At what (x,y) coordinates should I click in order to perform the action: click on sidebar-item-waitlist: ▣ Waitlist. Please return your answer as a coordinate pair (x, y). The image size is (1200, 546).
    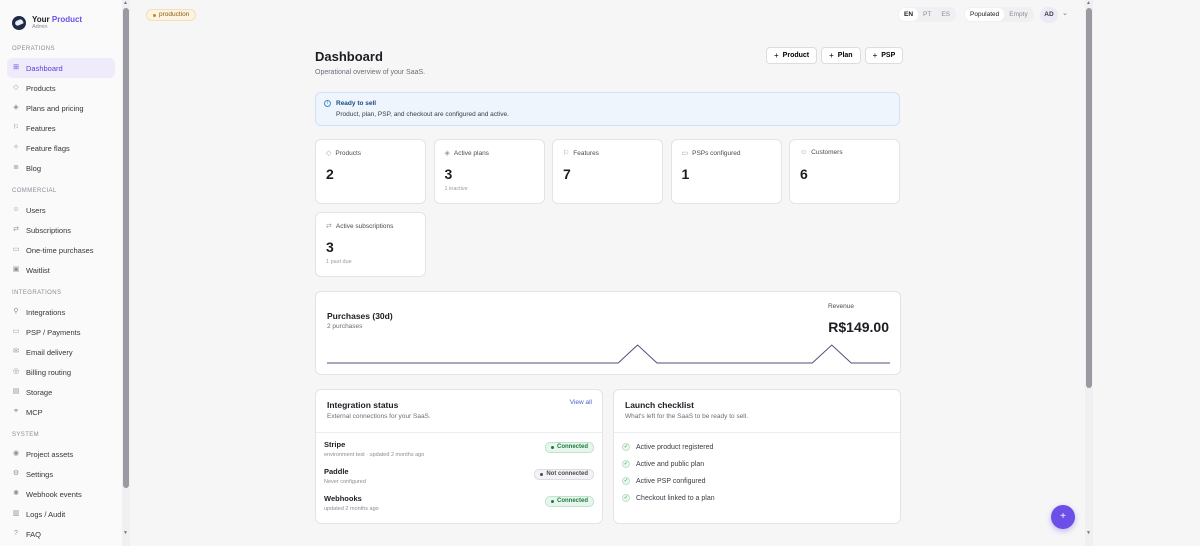
    Looking at the image, I should click on (61, 270).